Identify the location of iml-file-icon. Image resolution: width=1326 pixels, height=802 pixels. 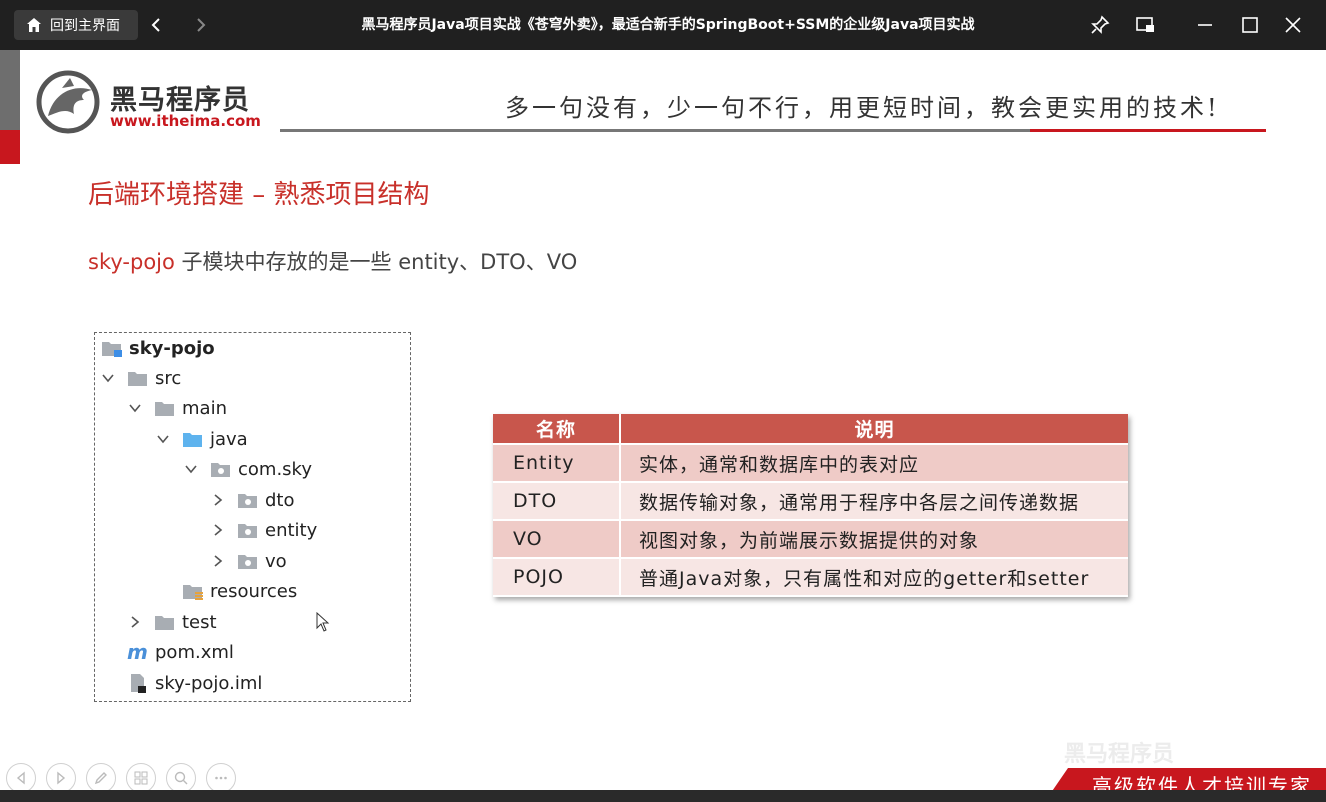
(138, 683).